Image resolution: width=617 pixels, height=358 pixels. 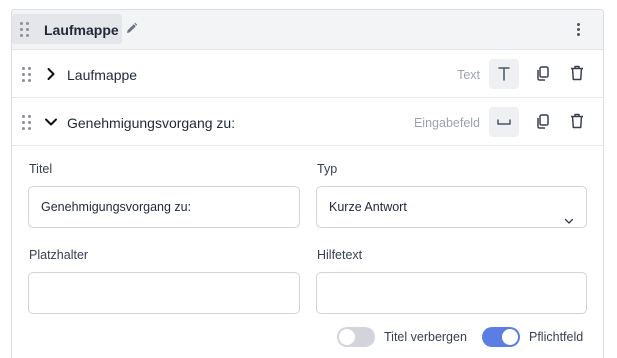 What do you see at coordinates (556, 337) in the screenshot?
I see `required-label: Pflichtfeld` at bounding box center [556, 337].